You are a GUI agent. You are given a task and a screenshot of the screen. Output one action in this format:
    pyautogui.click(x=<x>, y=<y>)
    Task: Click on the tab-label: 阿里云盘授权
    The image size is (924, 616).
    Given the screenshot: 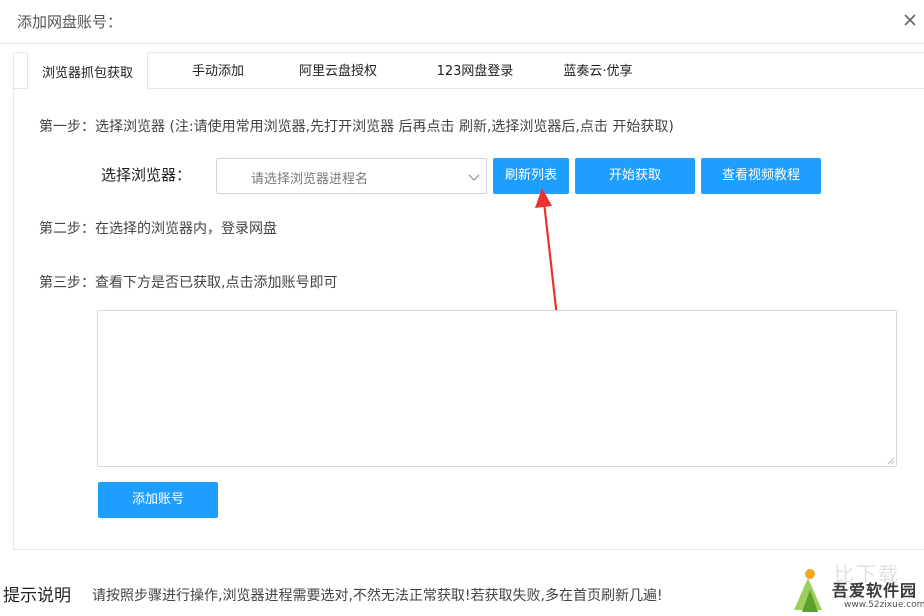 What is the action you would take?
    pyautogui.click(x=337, y=71)
    